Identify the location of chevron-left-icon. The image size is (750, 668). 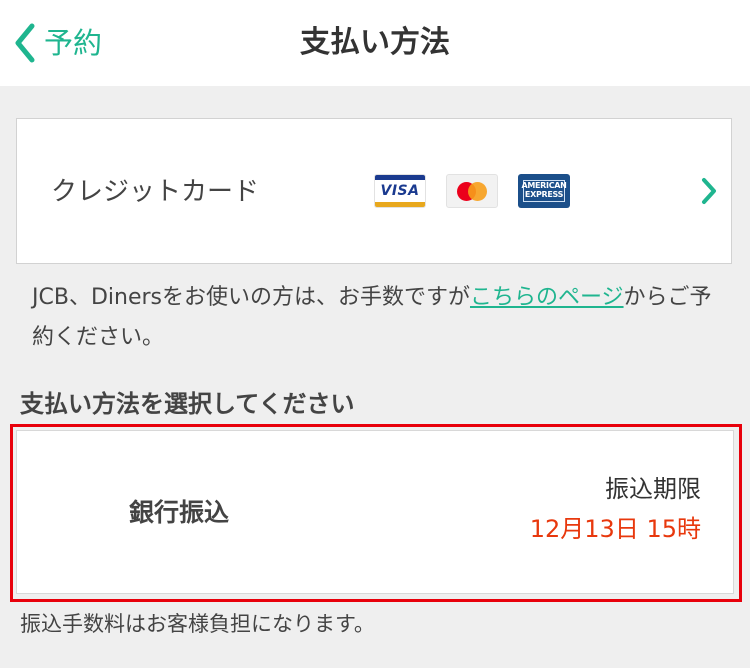
(25, 43).